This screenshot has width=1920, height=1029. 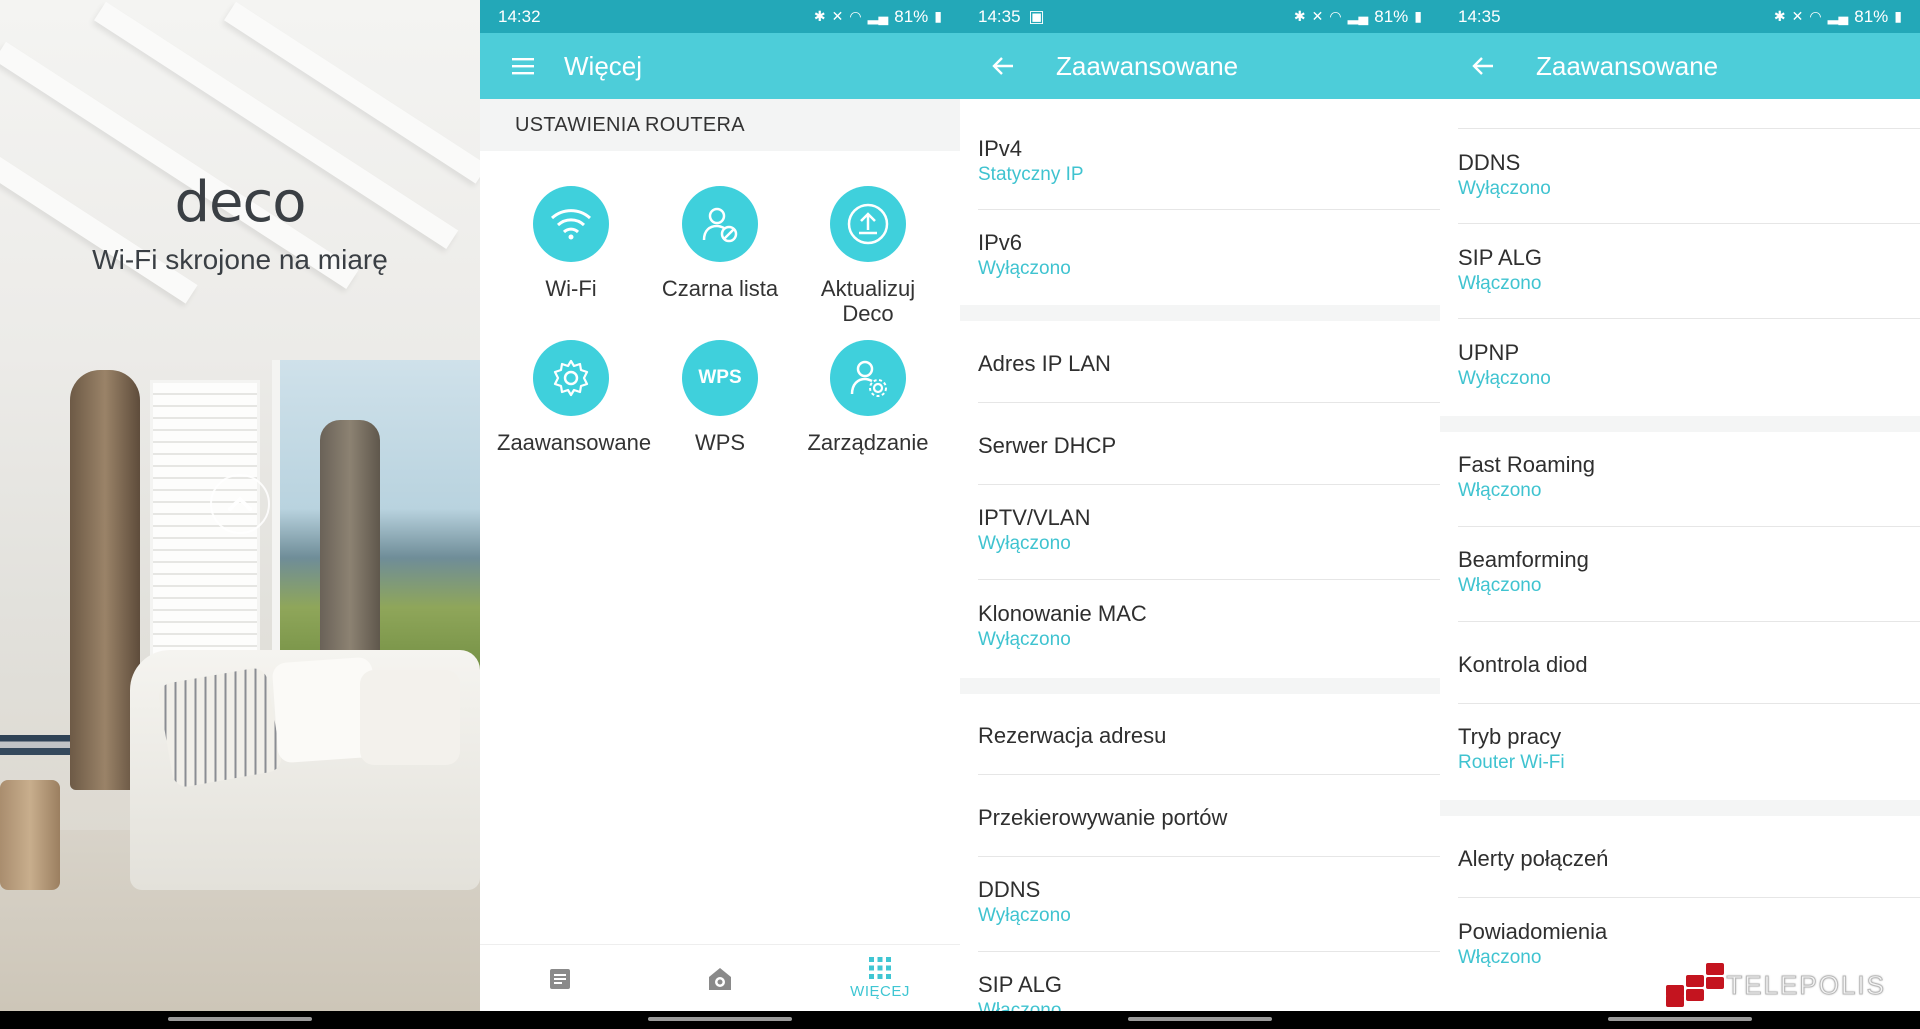 What do you see at coordinates (1523, 559) in the screenshot?
I see `item-title: Beamforming` at bounding box center [1523, 559].